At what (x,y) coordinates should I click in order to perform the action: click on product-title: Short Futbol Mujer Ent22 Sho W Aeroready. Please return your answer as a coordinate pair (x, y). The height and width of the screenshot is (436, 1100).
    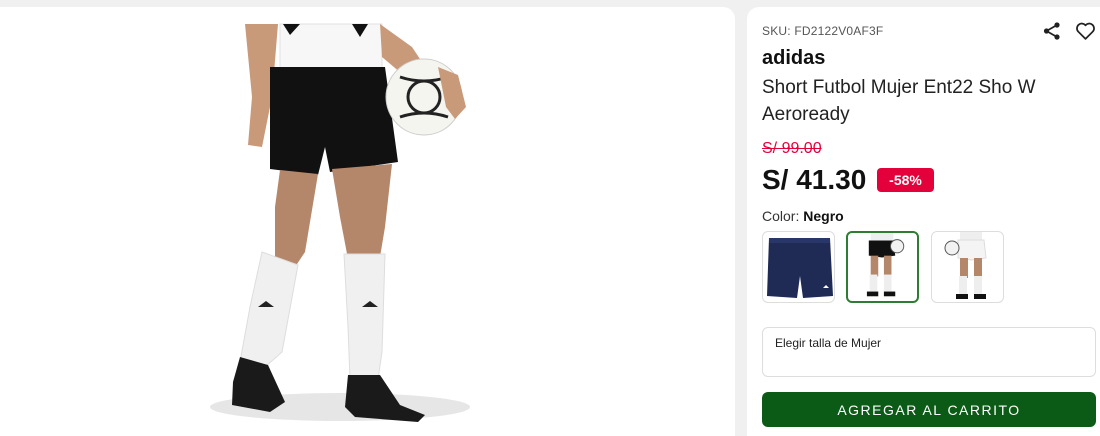
    Looking at the image, I should click on (899, 101).